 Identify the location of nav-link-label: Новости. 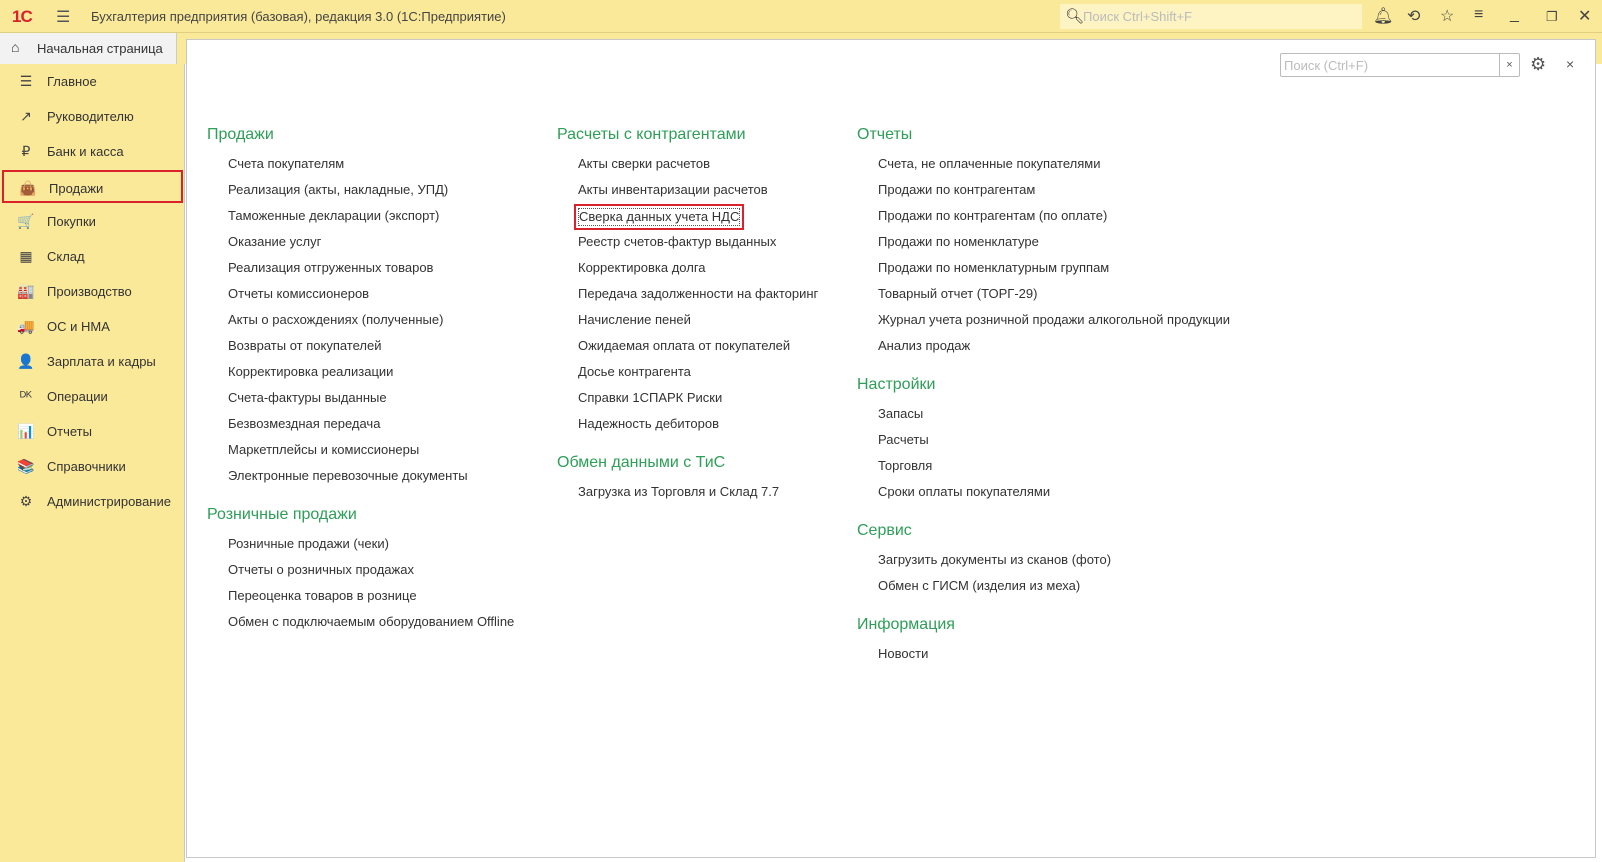
(903, 653).